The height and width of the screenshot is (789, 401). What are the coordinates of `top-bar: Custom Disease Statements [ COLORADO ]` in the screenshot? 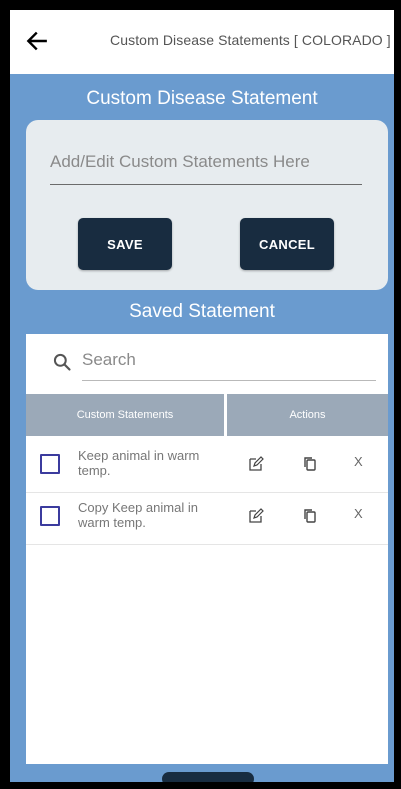 It's located at (202, 42).